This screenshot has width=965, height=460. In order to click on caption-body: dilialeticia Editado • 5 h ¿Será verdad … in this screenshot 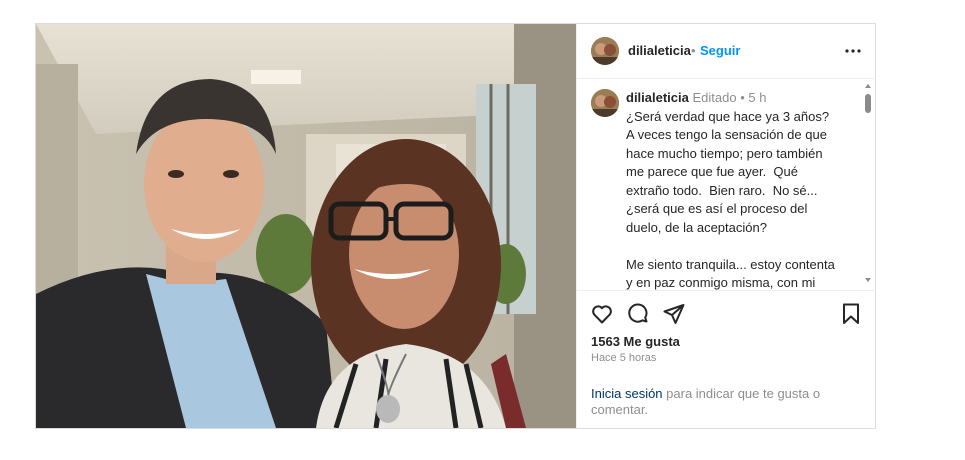, I will do `click(734, 190)`.